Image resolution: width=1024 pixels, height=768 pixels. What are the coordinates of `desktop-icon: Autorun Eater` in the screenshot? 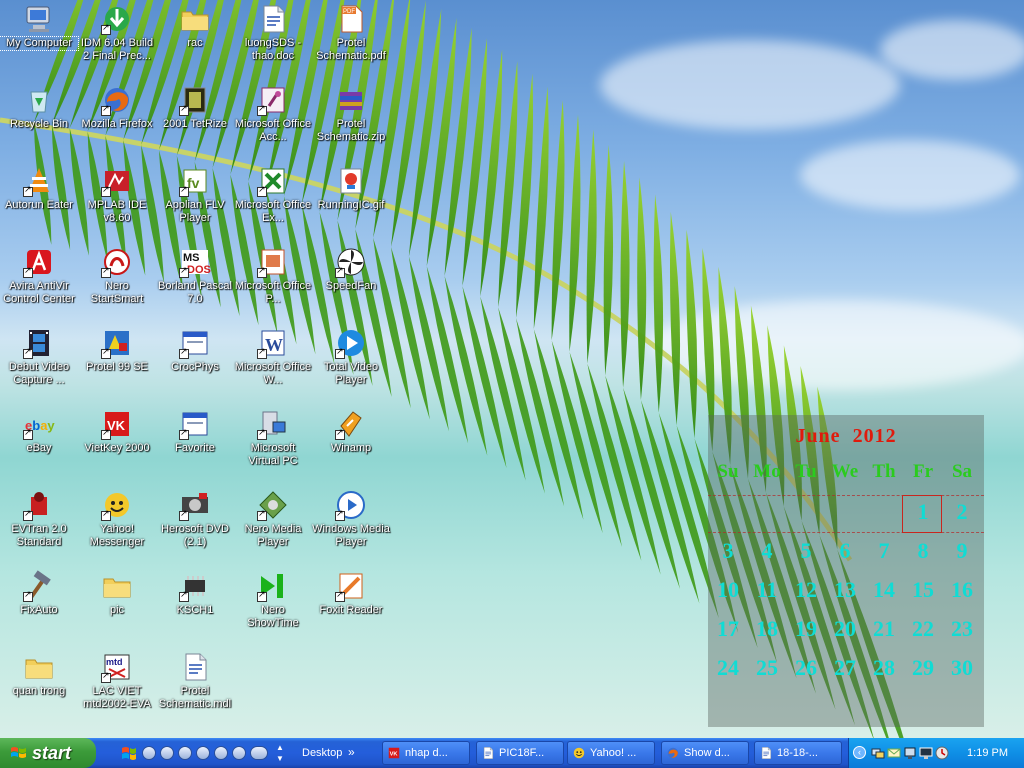 It's located at (39, 188).